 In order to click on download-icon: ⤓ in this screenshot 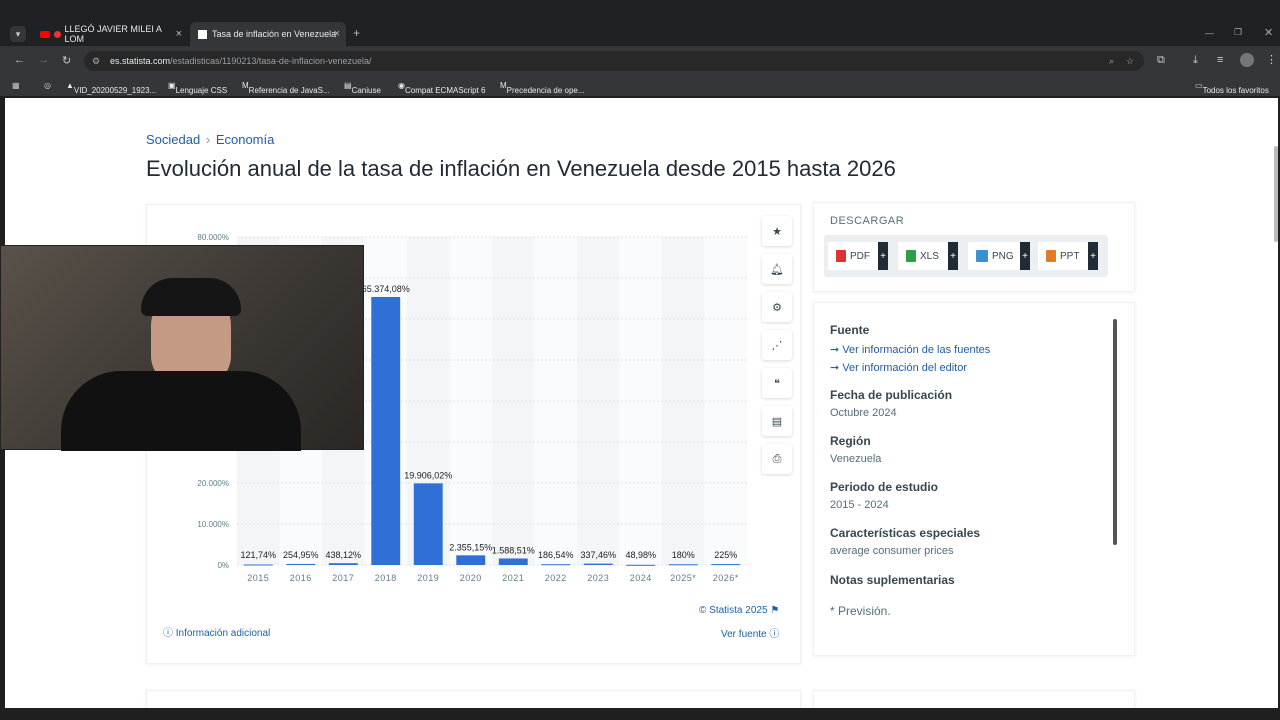, I will do `click(1195, 60)`.